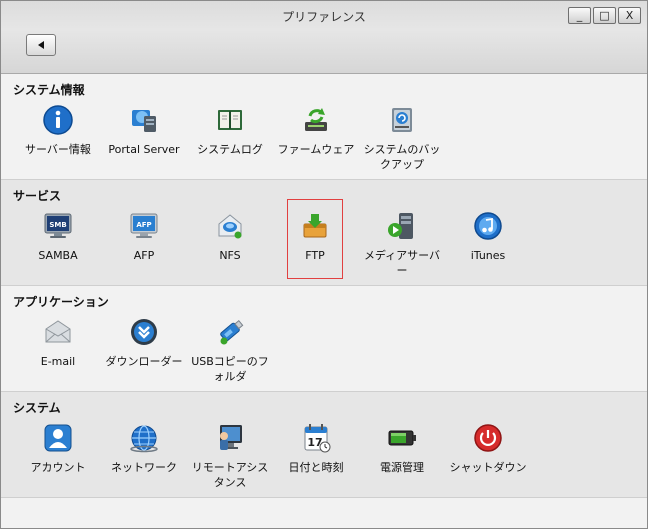  Describe the element at coordinates (37, 408) in the screenshot. I see `section-title: システム` at that location.